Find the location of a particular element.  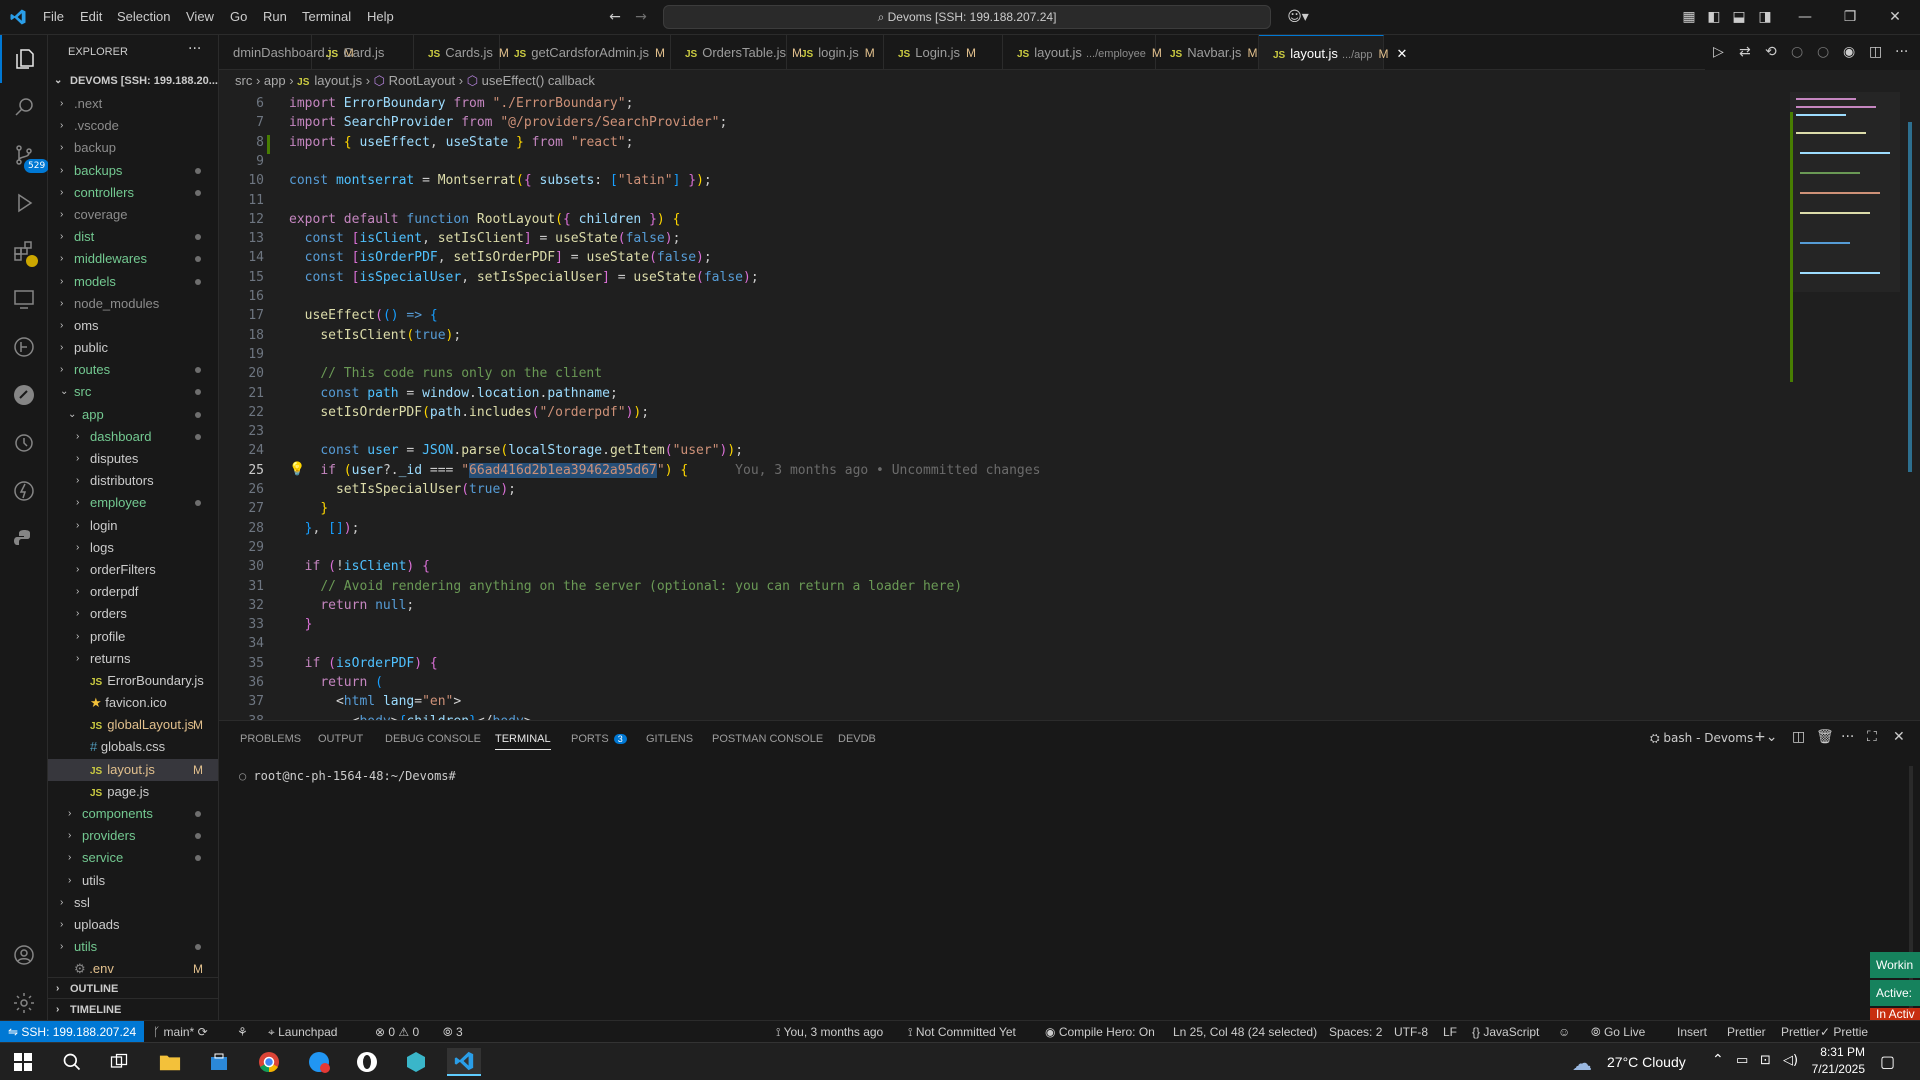

split-editor-icon: ◫ is located at coordinates (1875, 52).